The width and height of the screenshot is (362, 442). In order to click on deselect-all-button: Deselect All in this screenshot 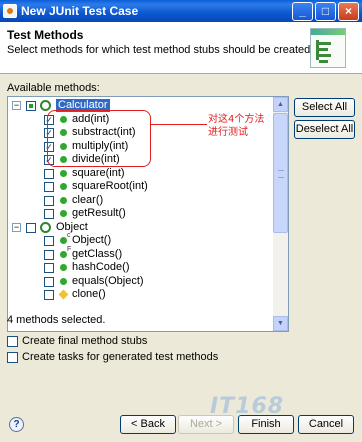, I will do `click(324, 129)`.